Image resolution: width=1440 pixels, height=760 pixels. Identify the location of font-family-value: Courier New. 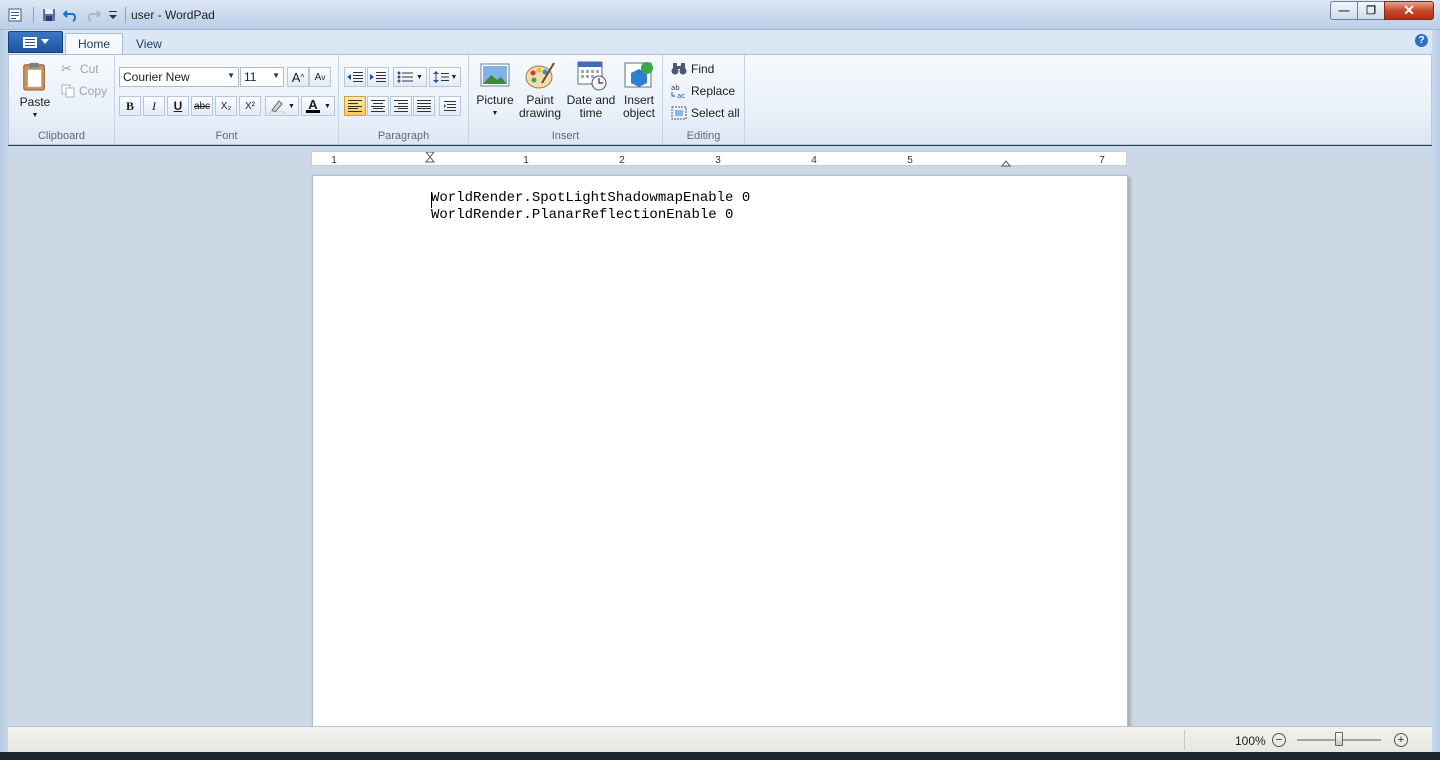
(156, 77).